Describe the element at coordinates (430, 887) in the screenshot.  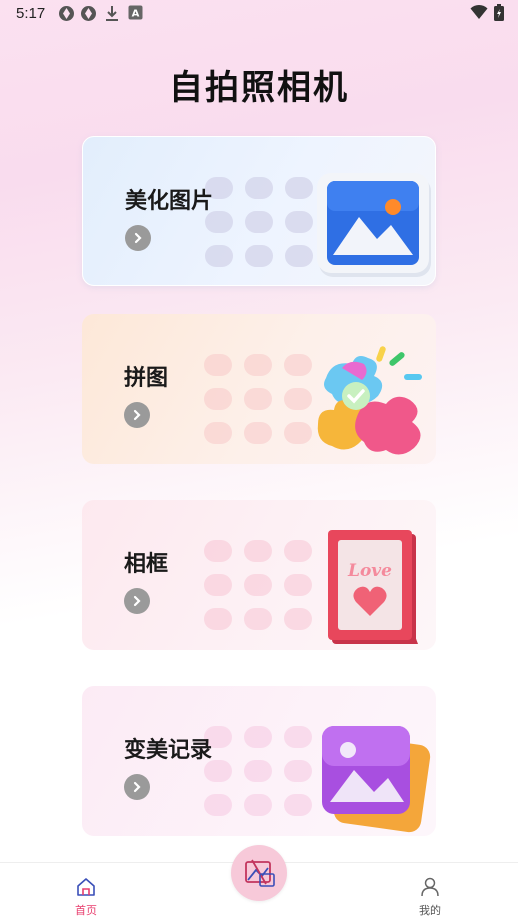
I see `user-icon` at that location.